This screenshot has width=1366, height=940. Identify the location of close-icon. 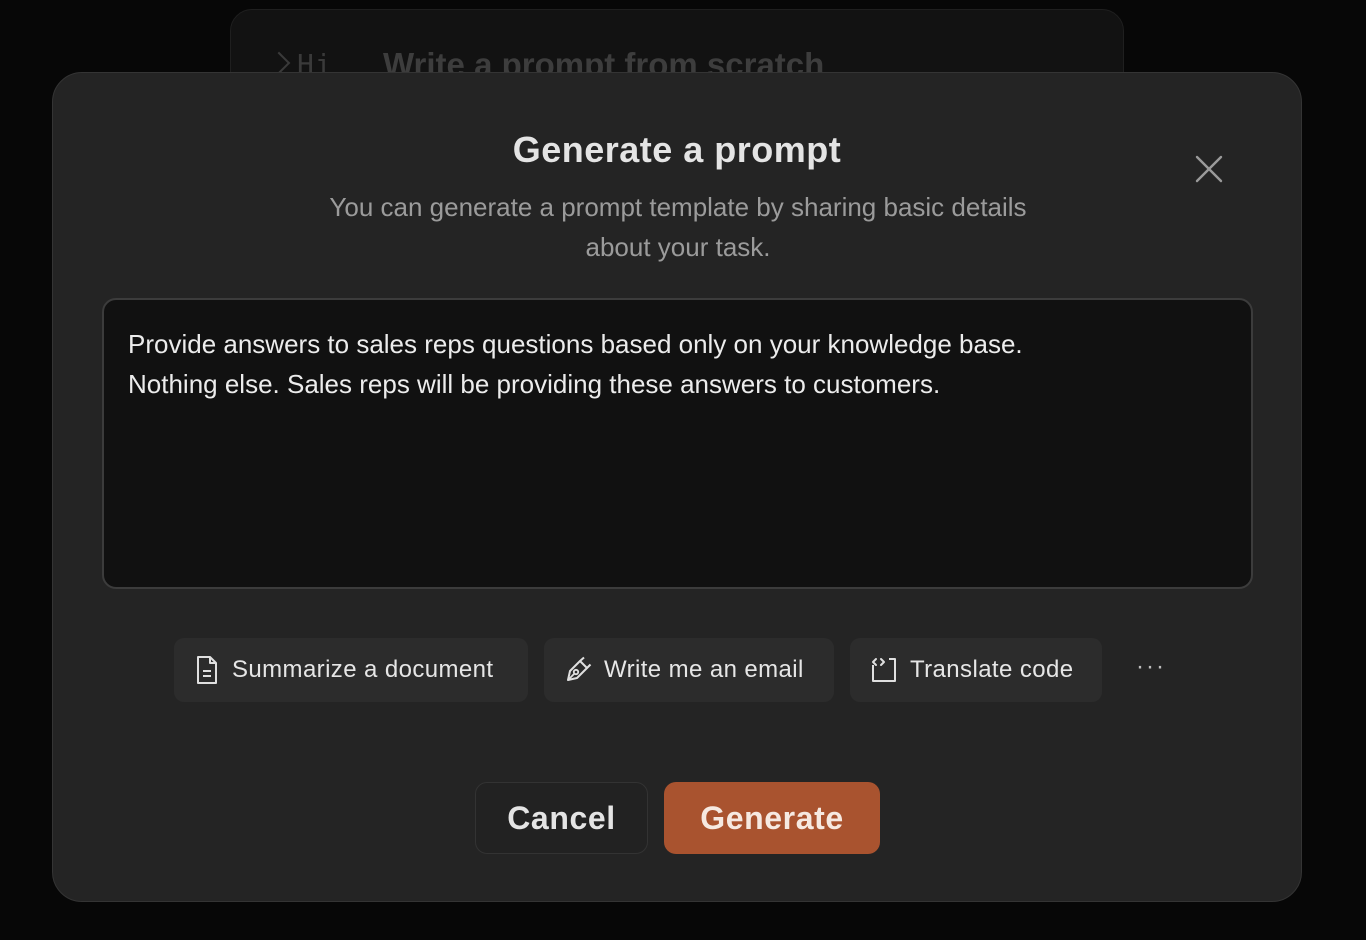
(1209, 169).